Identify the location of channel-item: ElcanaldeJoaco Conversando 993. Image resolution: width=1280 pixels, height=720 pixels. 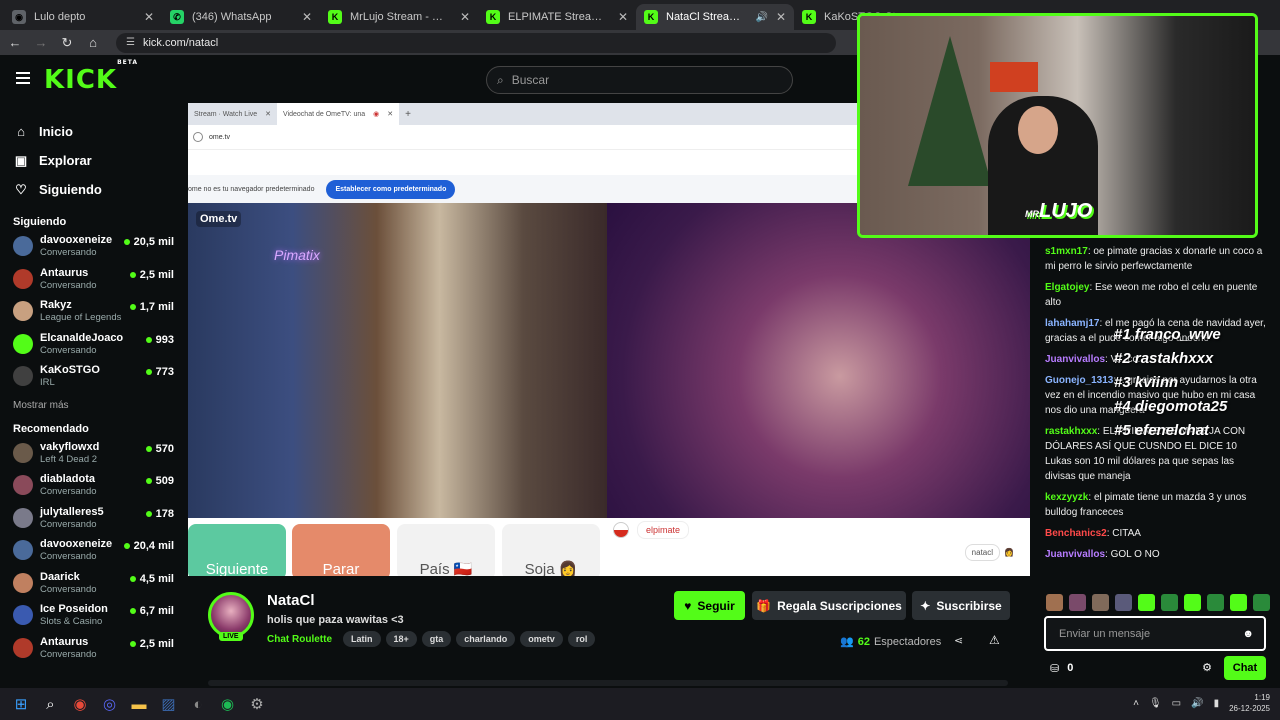
(94, 346).